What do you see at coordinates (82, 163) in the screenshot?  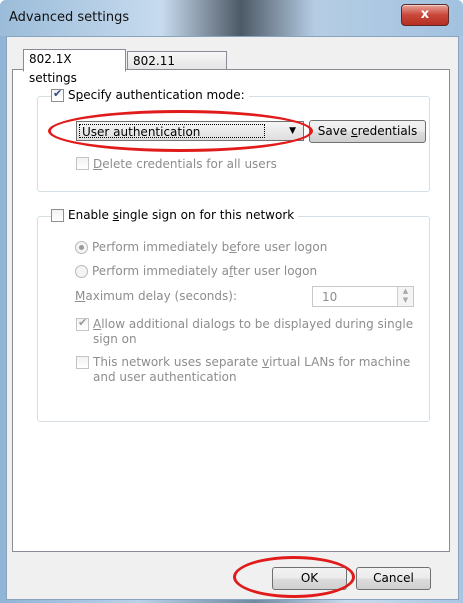 I see `delete-credentials-checkbox` at bounding box center [82, 163].